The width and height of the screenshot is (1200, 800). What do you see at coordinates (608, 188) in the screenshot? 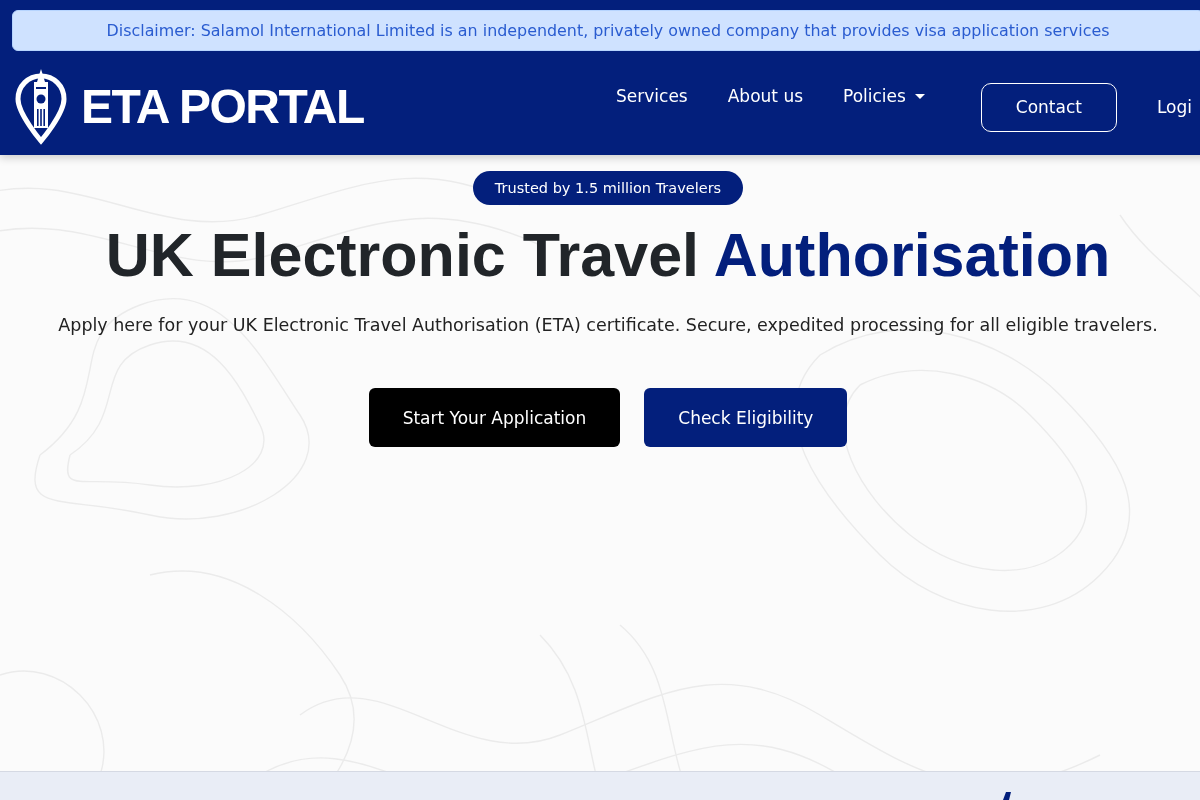
I see `trust-badge: Trusted by 1.5 million Travelers` at bounding box center [608, 188].